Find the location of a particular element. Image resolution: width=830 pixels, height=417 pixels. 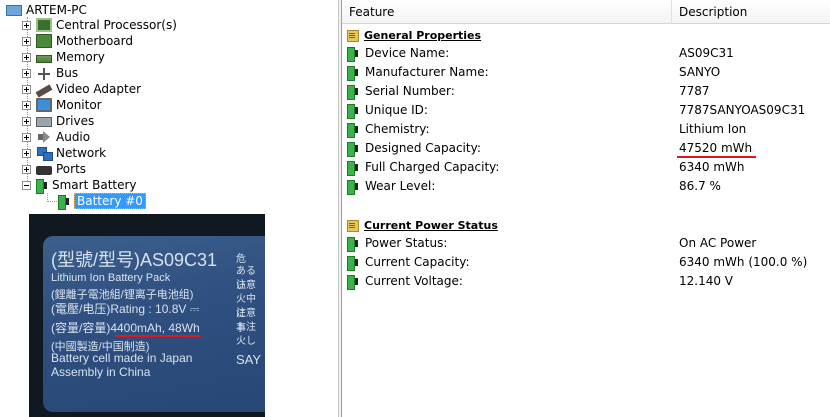

tree-item-smart-battery: Smart Battery is located at coordinates (79, 185).